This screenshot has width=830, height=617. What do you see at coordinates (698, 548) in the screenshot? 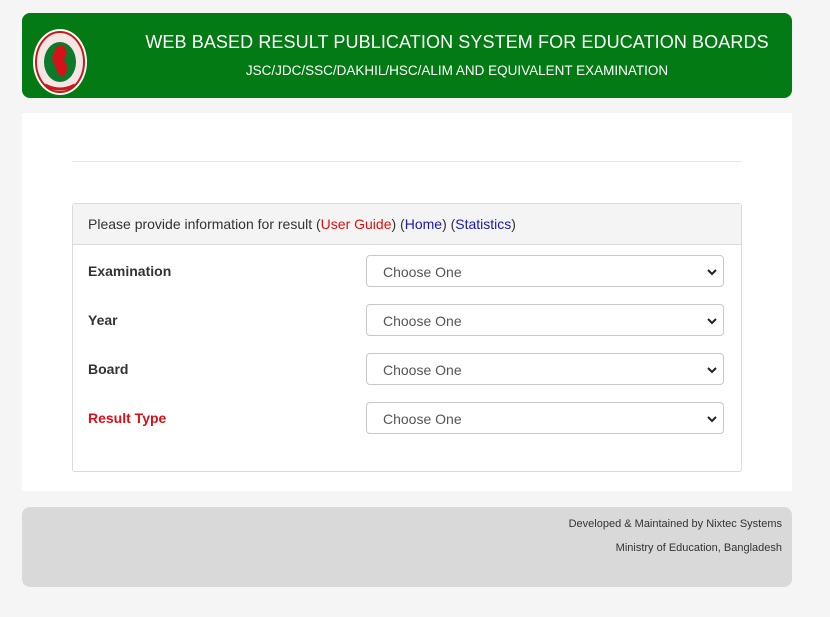
I see `footer-ministry: Ministry of Education, Bangladesh` at bounding box center [698, 548].